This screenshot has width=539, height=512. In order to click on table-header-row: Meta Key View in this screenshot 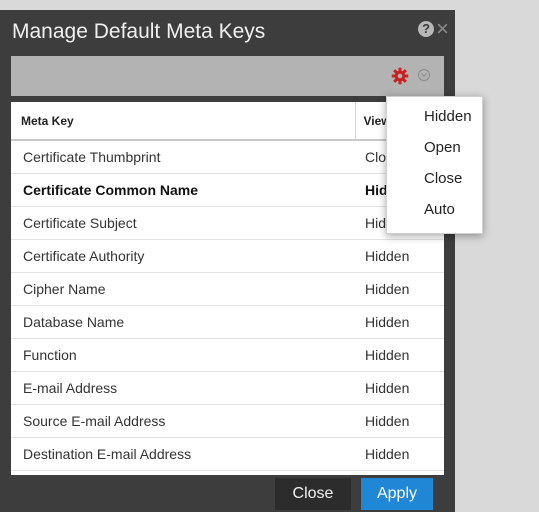, I will do `click(227, 121)`.